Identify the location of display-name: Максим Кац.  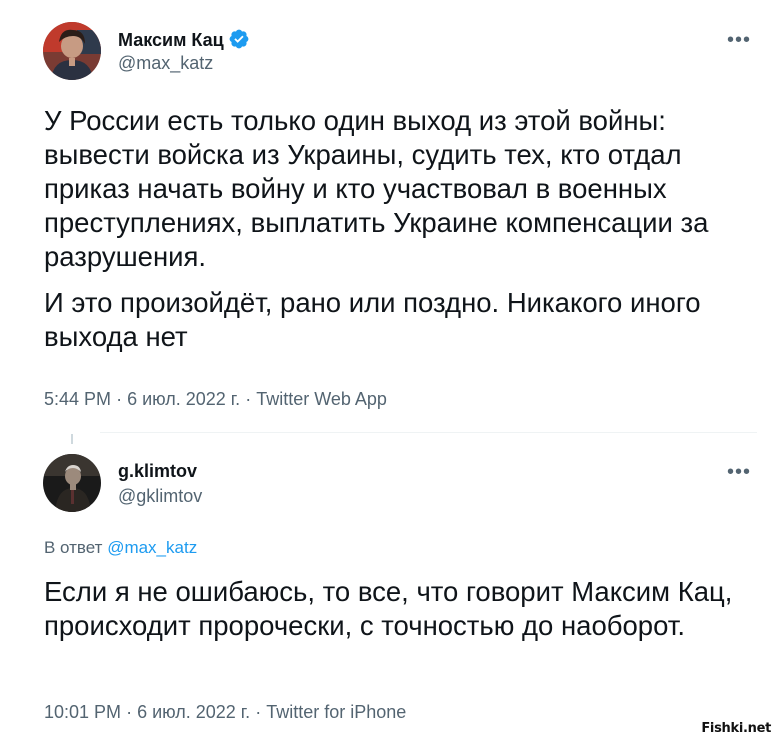
(184, 39).